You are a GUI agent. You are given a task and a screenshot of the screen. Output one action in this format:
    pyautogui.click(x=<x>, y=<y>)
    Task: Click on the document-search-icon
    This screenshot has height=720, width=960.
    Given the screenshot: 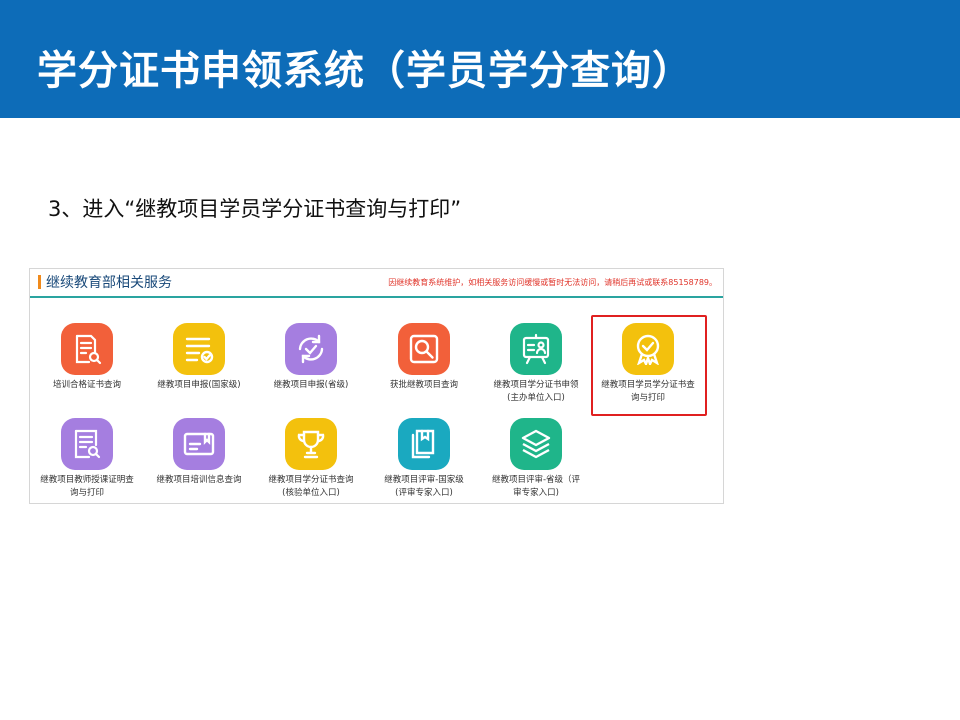 What is the action you would take?
    pyautogui.click(x=87, y=444)
    